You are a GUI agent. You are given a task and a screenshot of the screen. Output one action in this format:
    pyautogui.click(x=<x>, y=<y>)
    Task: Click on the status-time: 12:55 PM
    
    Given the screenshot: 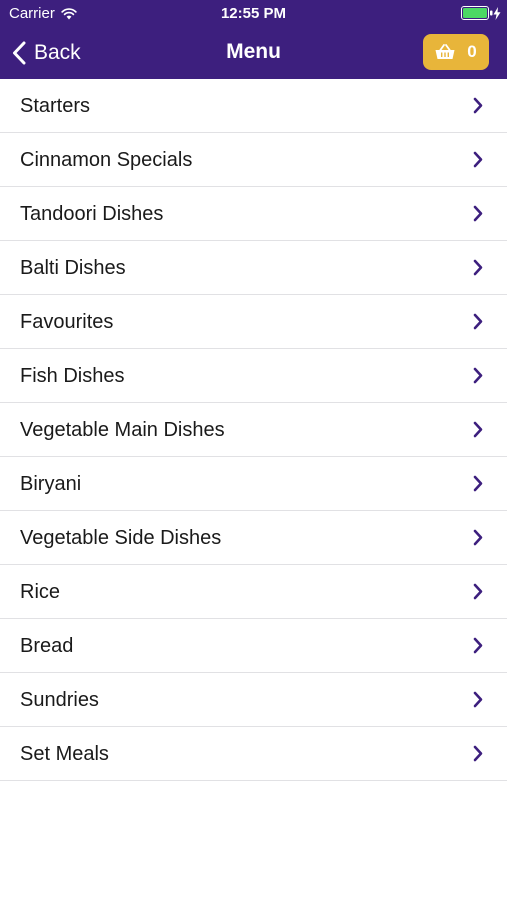 What is the action you would take?
    pyautogui.click(x=253, y=13)
    